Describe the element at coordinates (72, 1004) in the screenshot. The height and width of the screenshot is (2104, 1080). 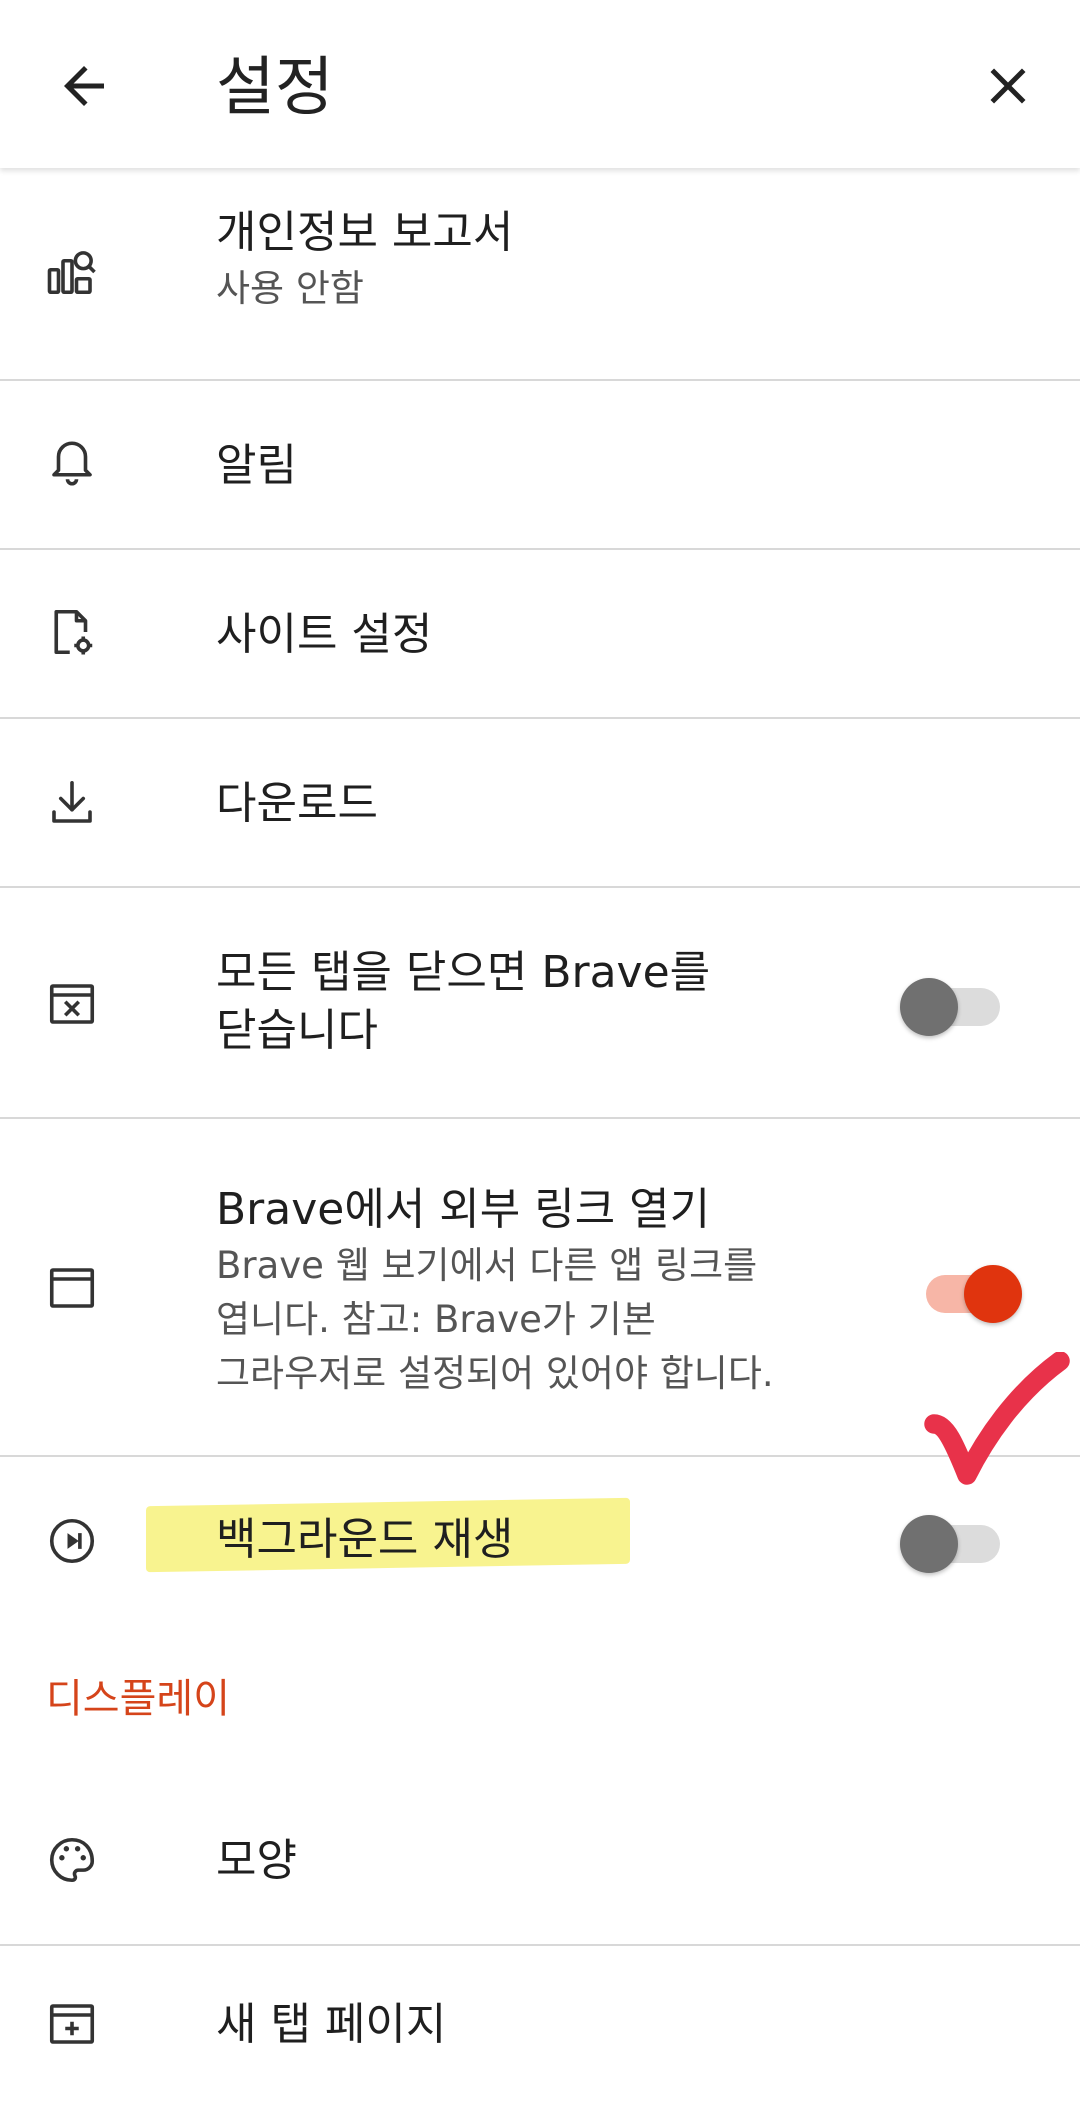
I see `close-tab-icon` at that location.